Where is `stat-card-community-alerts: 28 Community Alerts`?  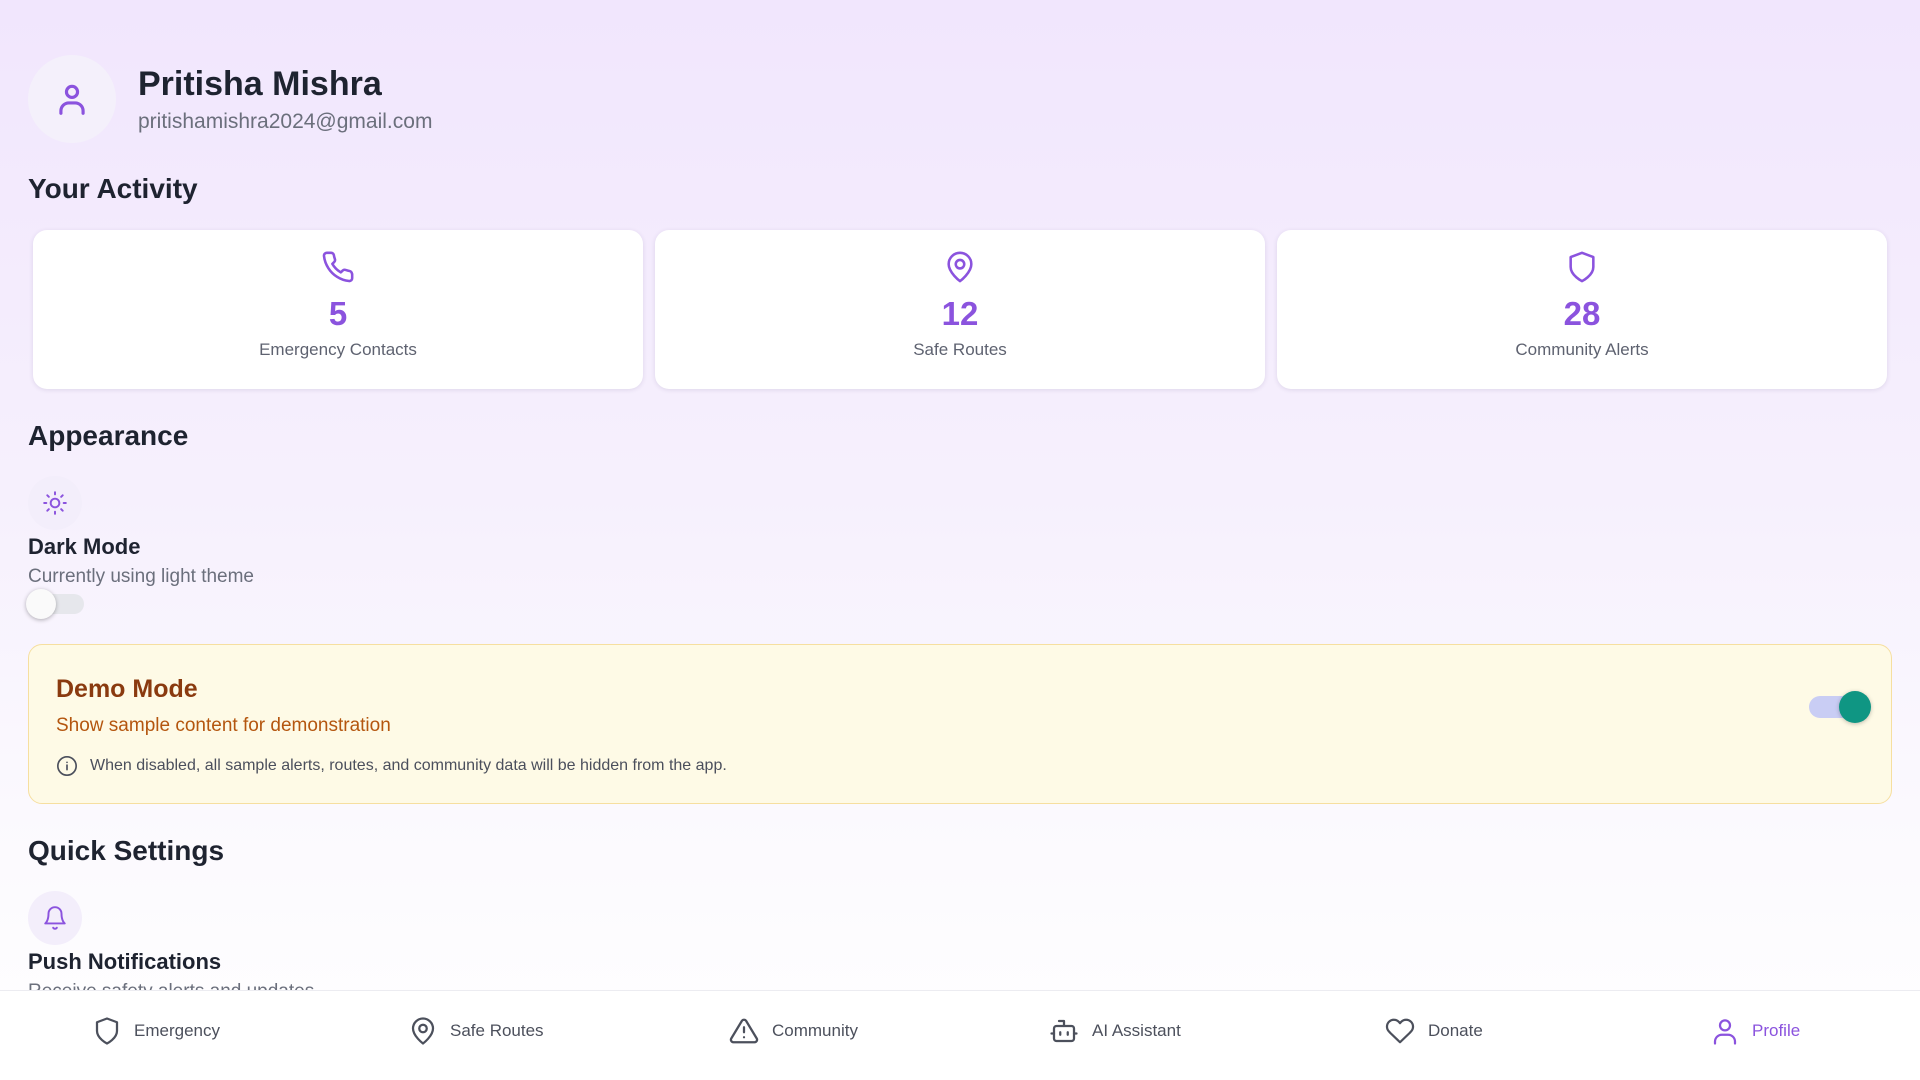 stat-card-community-alerts: 28 Community Alerts is located at coordinates (1582, 309).